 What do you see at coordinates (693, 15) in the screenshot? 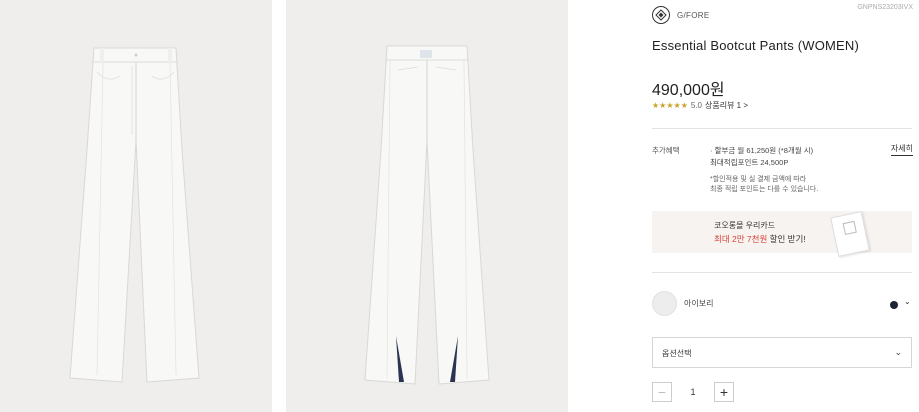
I see `brand-name: G/FORE` at bounding box center [693, 15].